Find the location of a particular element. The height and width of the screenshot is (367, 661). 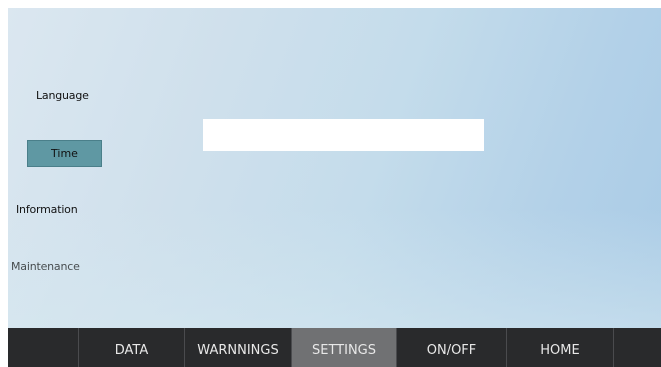

time-input is located at coordinates (343, 135).